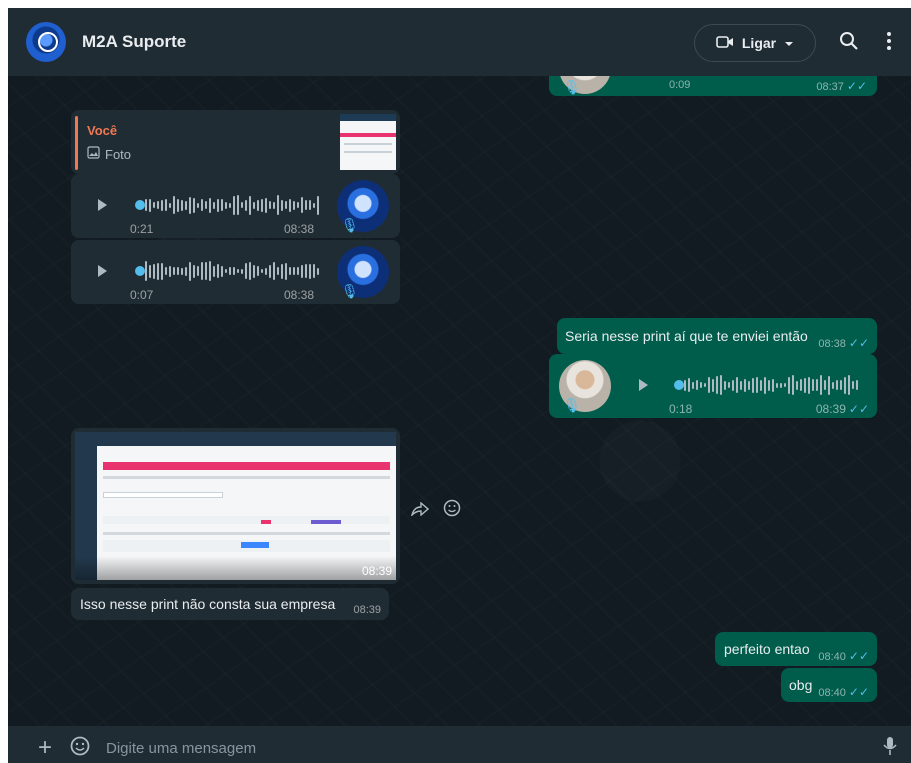 This screenshot has width=911, height=763. Describe the element at coordinates (755, 43) in the screenshot. I see `call-button: Ligar` at that location.